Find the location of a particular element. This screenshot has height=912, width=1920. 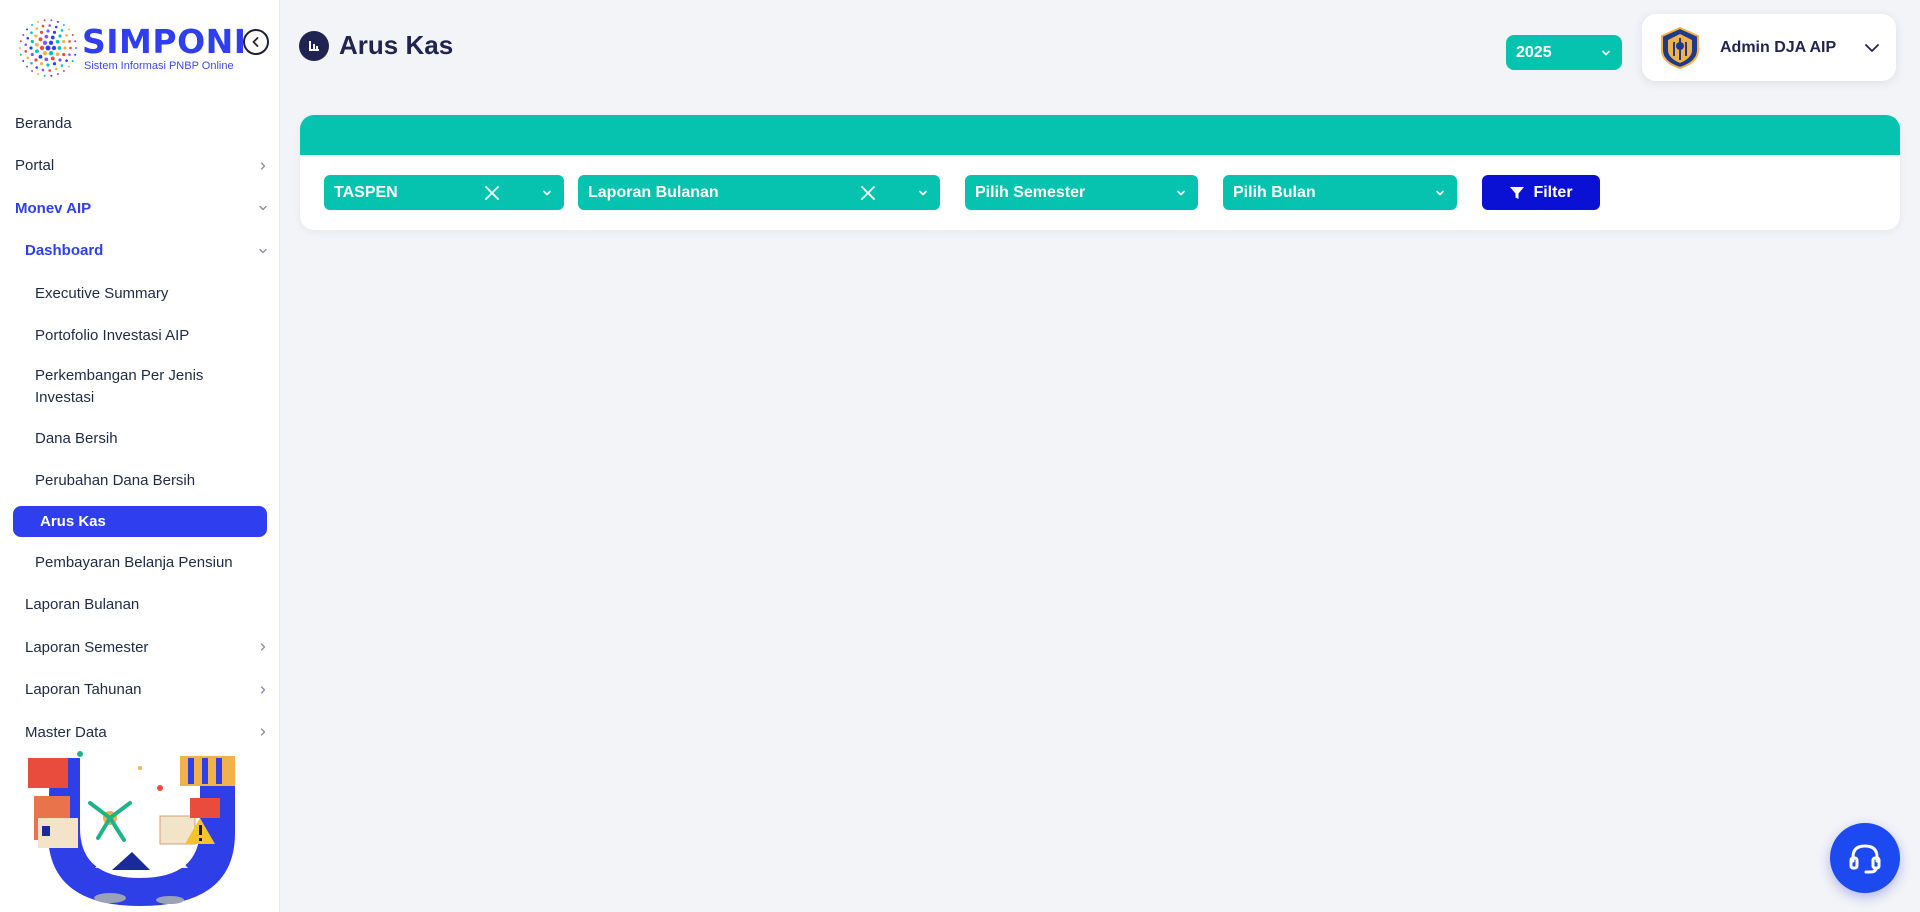

semester-select: Pilih Semester is located at coordinates (1081, 192).